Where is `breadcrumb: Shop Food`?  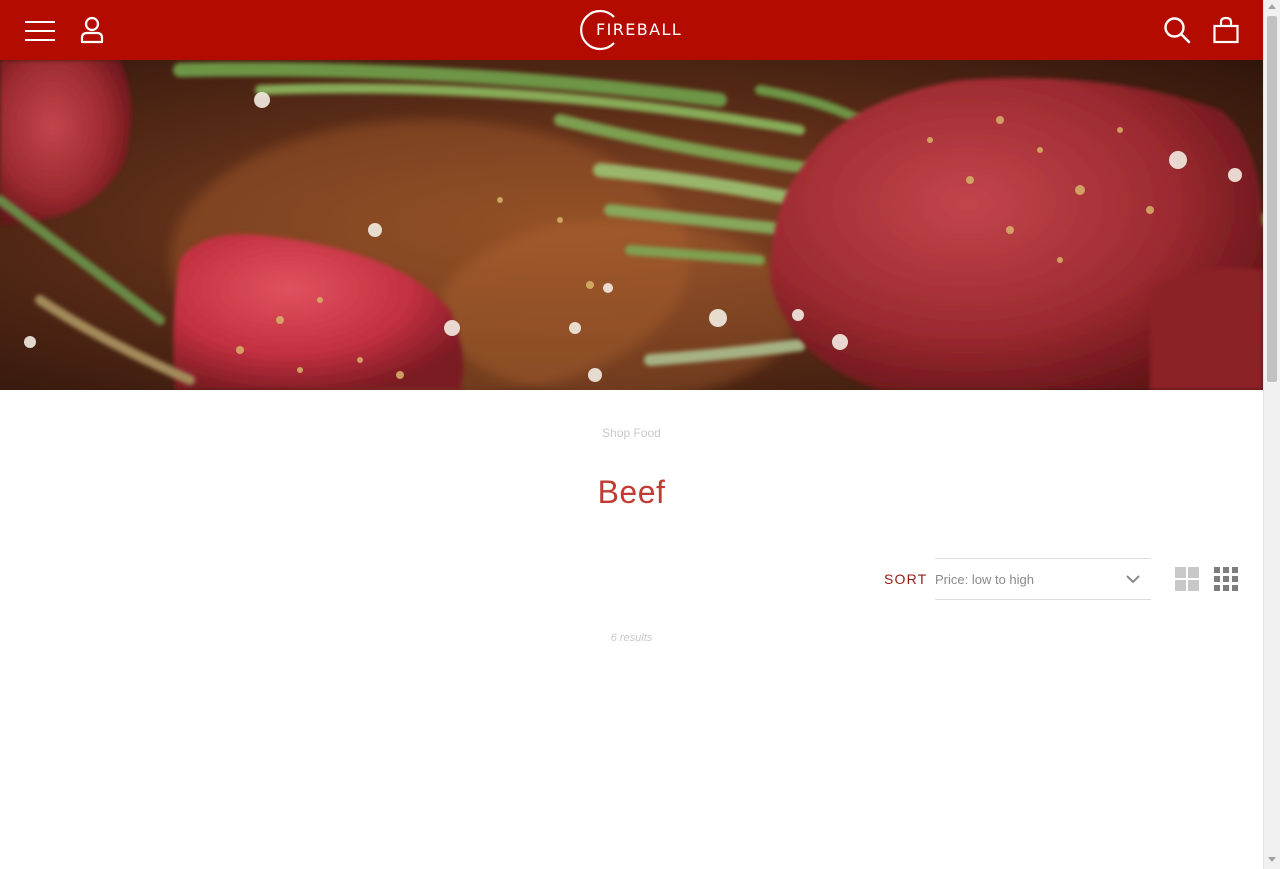 breadcrumb: Shop Food is located at coordinates (631, 433).